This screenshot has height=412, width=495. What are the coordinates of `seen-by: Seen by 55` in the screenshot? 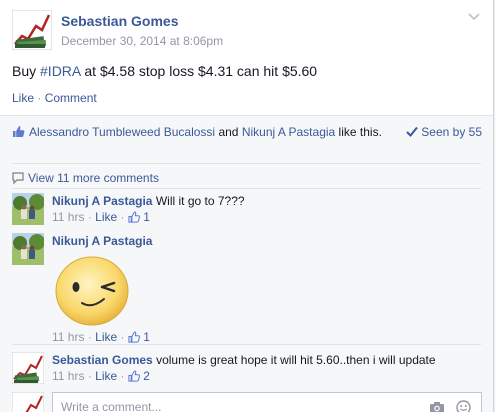 It's located at (444, 132).